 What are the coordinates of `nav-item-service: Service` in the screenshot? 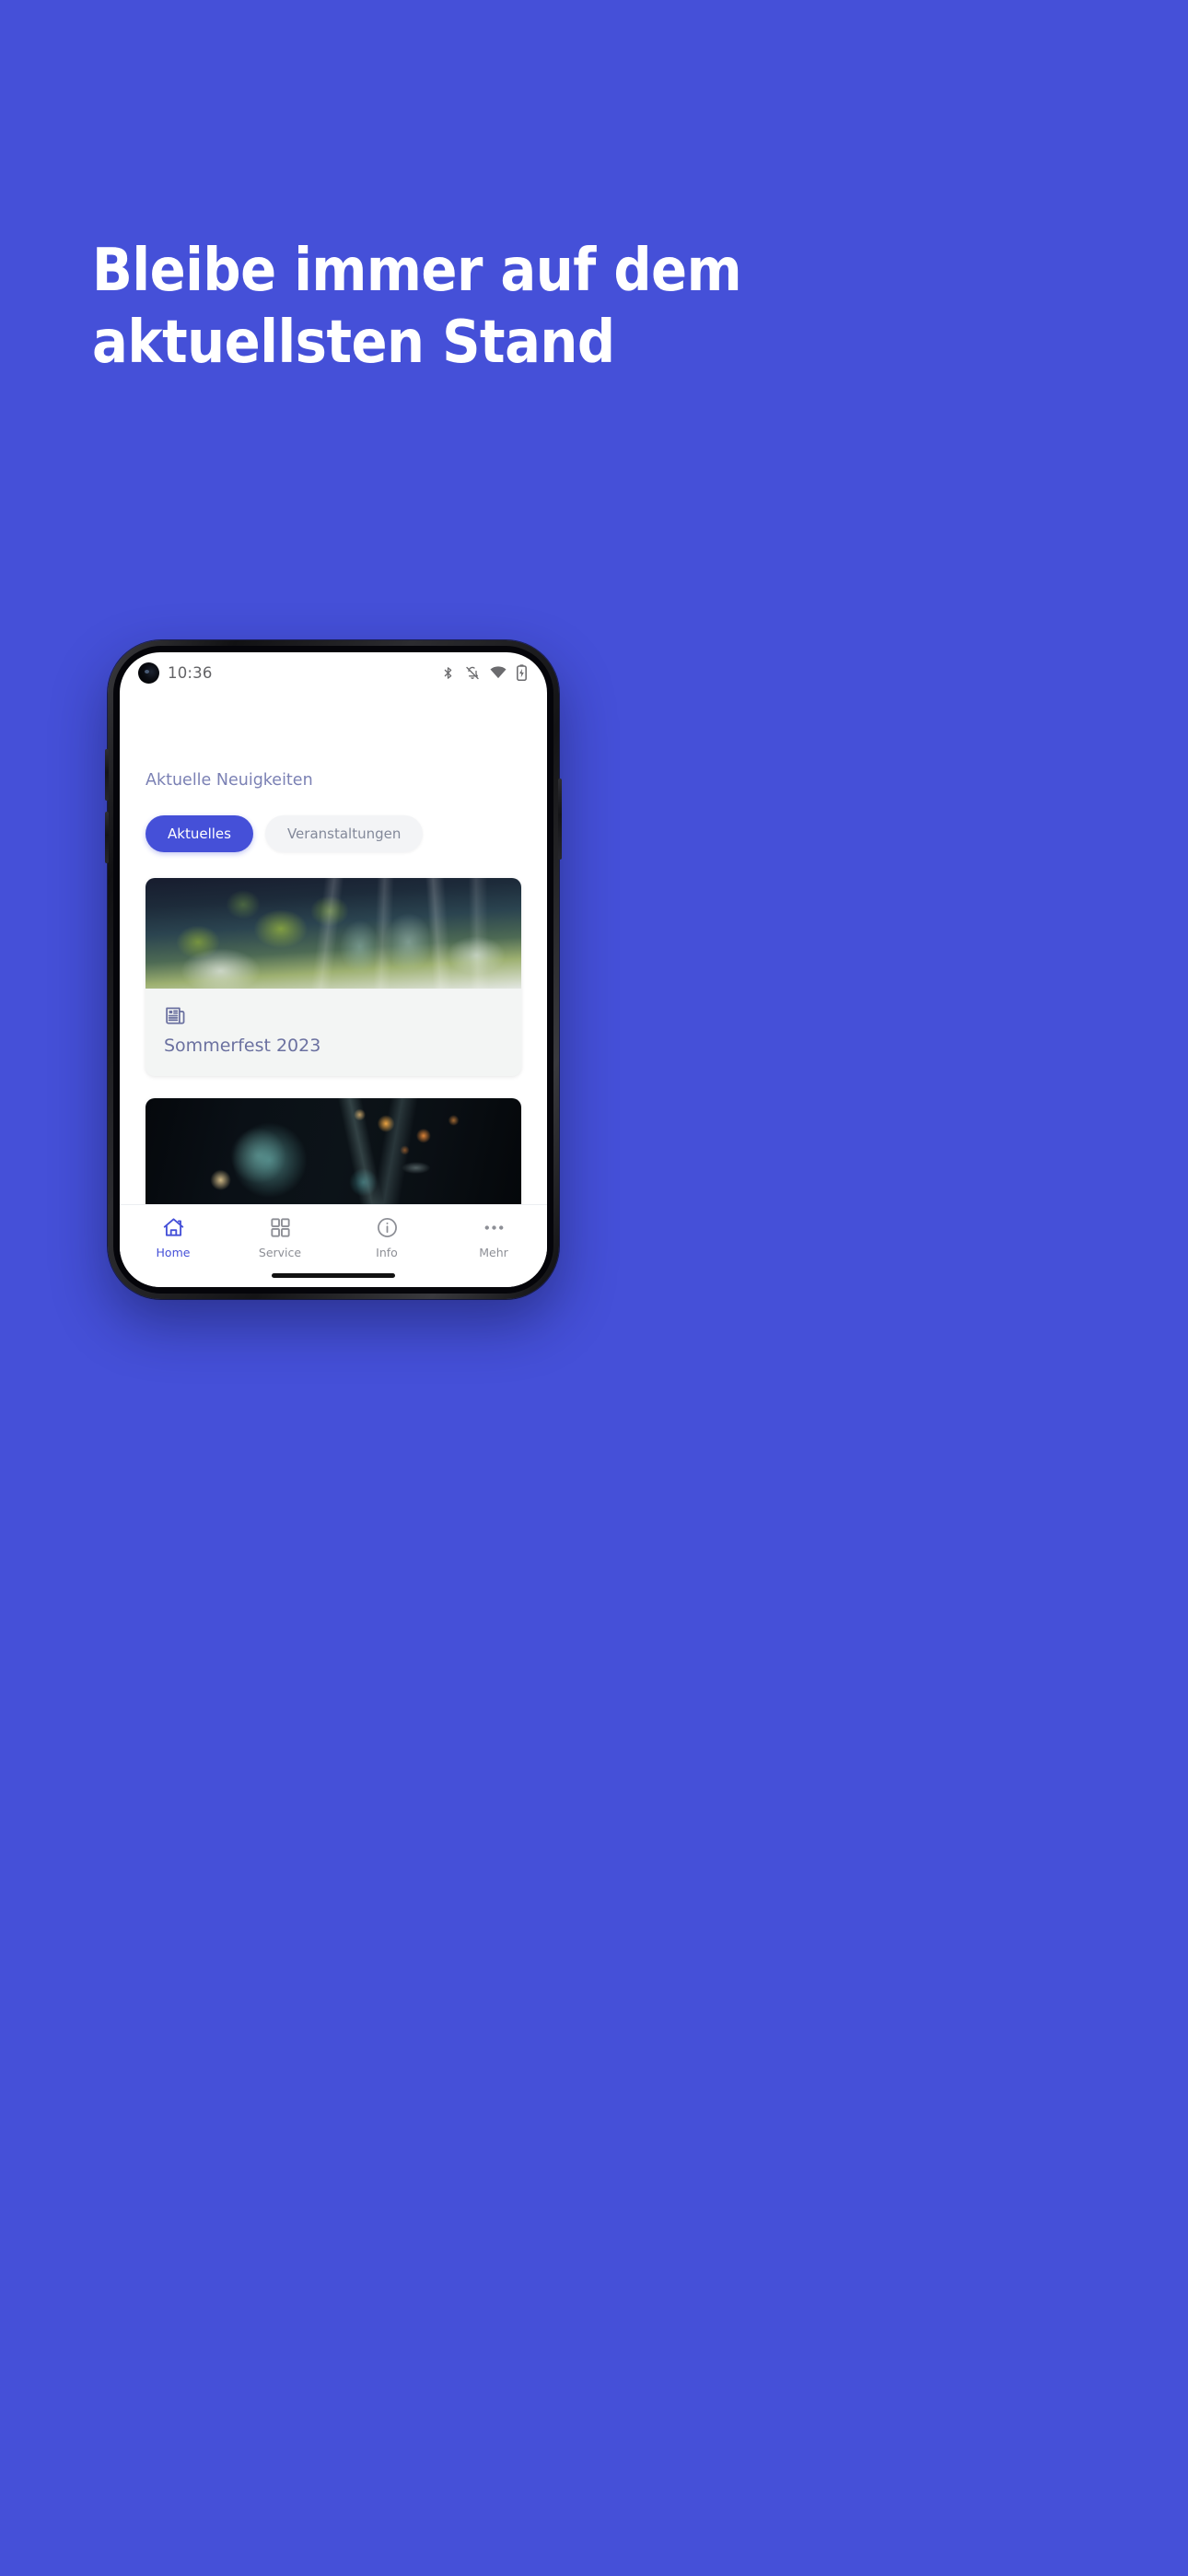 It's located at (280, 1237).